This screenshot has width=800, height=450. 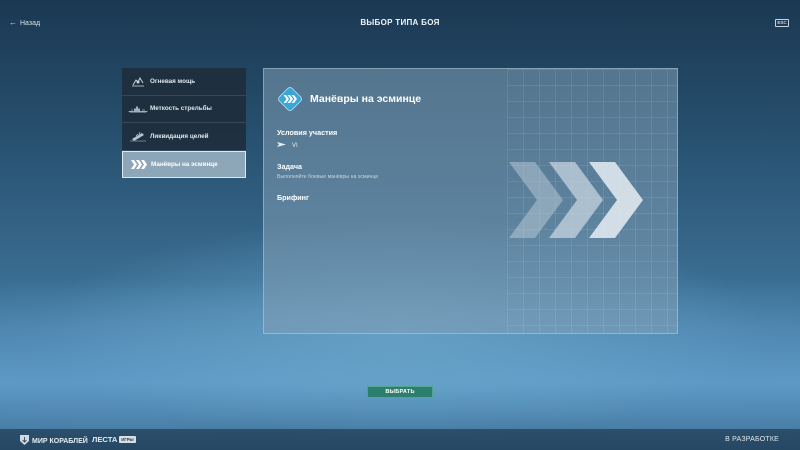 What do you see at coordinates (328, 177) in the screenshot?
I see `task-text: Выполняйте боевые манёвры на эсминце` at bounding box center [328, 177].